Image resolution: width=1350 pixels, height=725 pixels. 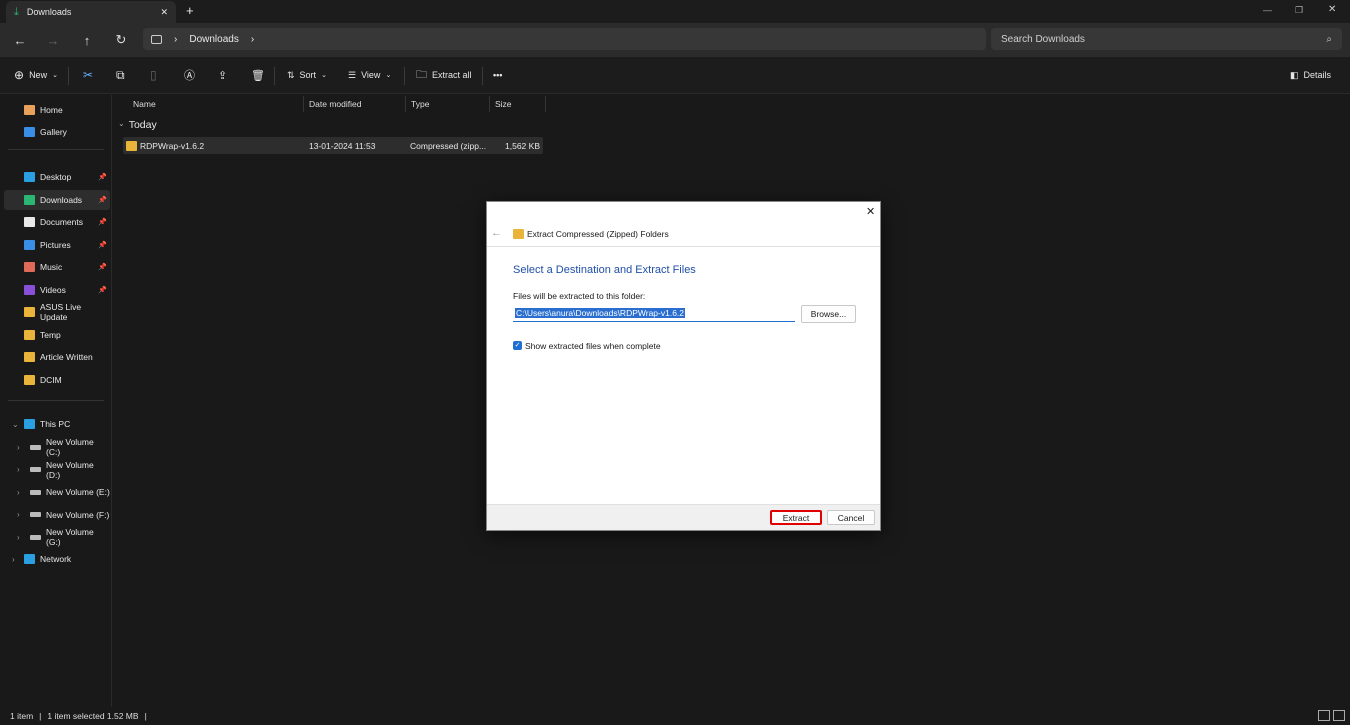 I want to click on extract-all-button: 🗀 Extract all, so click(x=444, y=75).